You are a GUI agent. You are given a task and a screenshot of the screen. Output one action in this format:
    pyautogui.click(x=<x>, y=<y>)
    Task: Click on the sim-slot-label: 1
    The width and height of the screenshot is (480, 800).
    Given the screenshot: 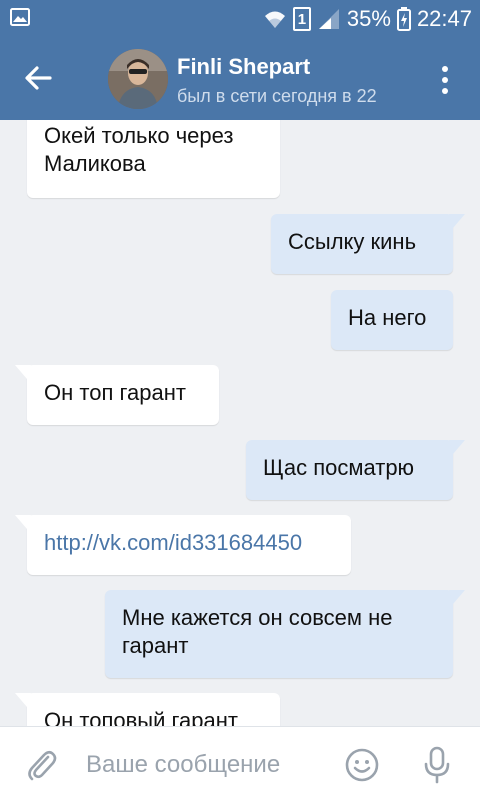 What is the action you would take?
    pyautogui.click(x=302, y=19)
    